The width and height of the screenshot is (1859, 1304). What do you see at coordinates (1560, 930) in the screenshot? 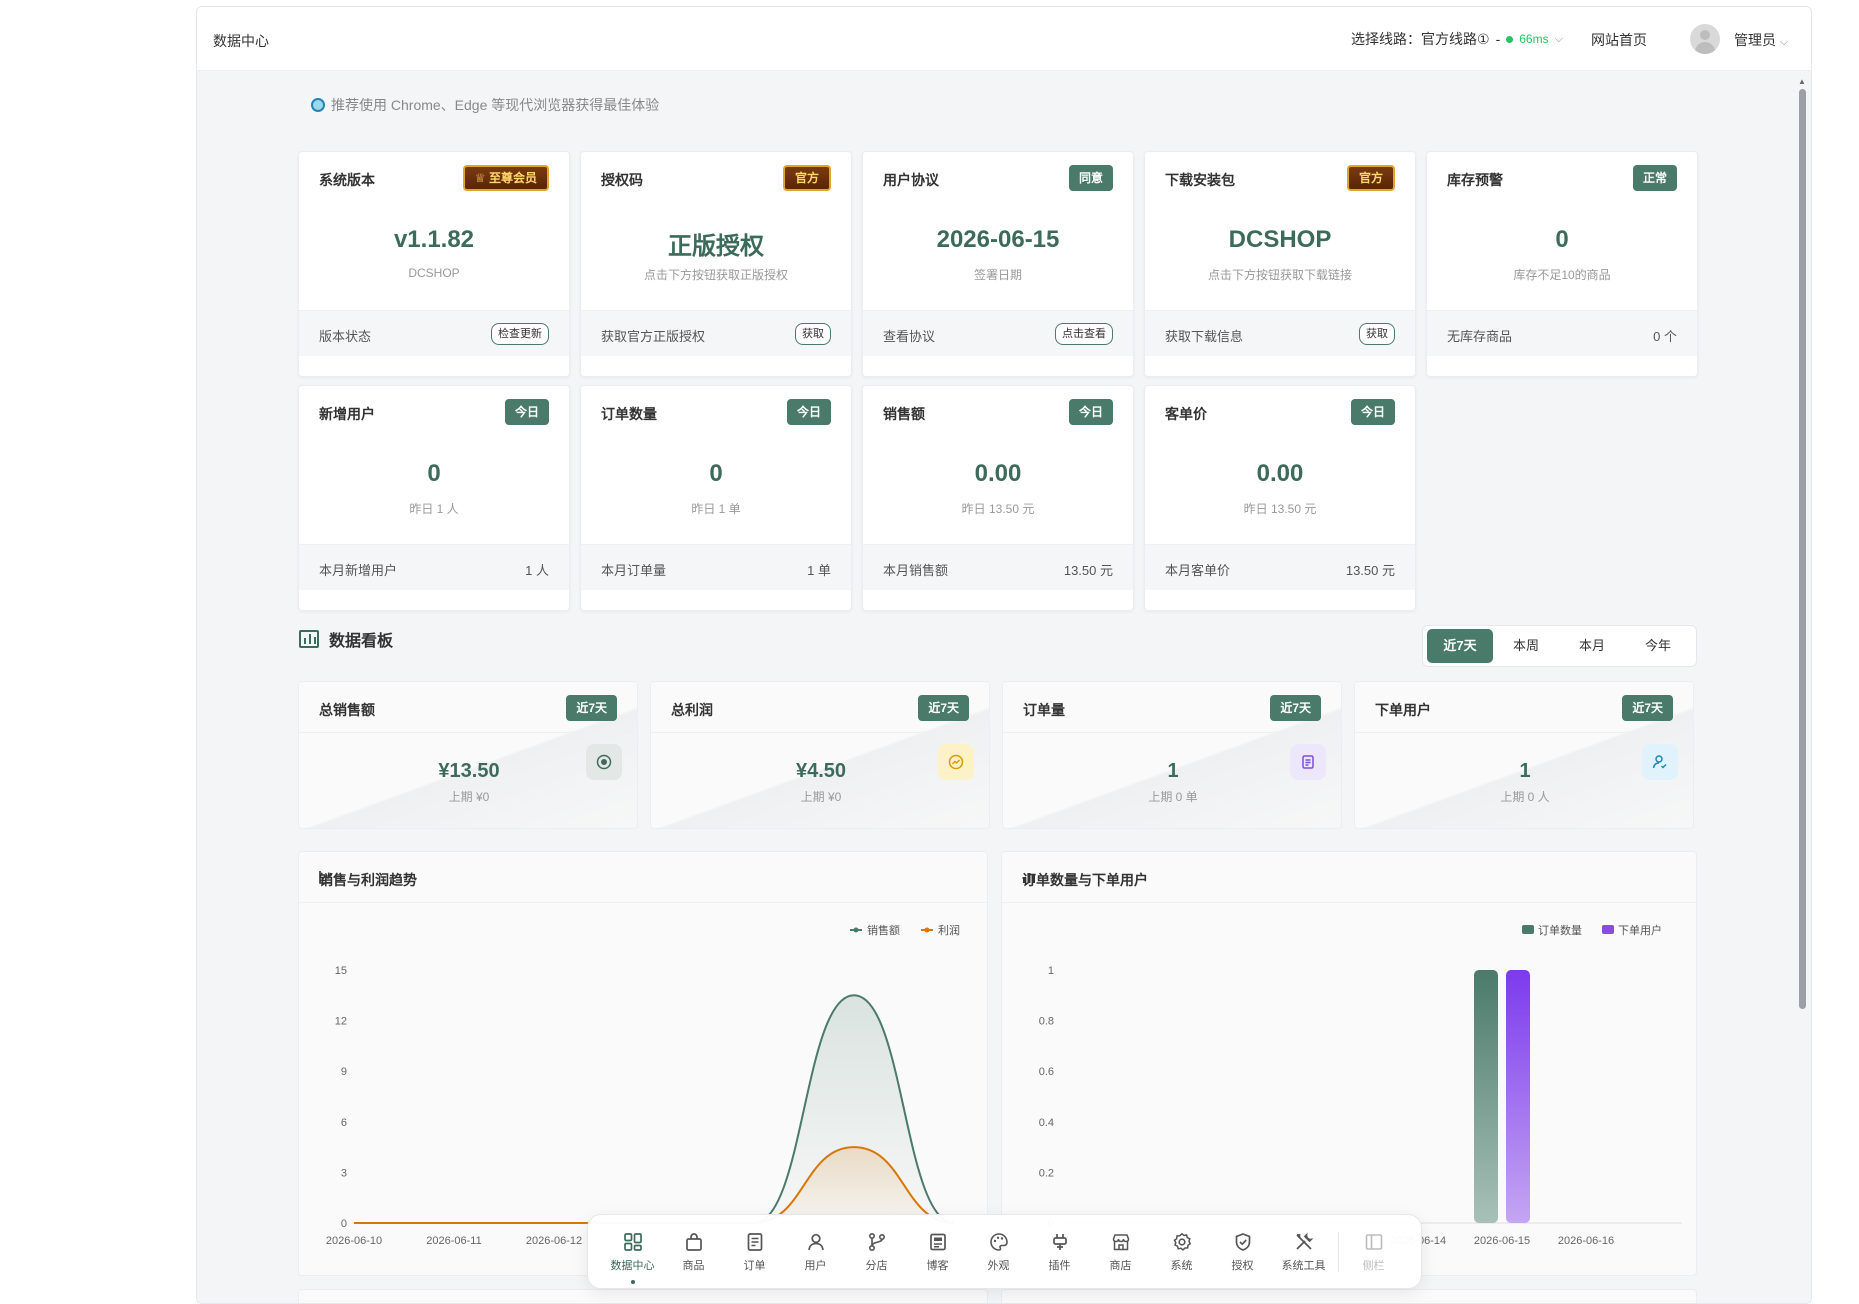
I see `legend-label: 订单数量` at bounding box center [1560, 930].